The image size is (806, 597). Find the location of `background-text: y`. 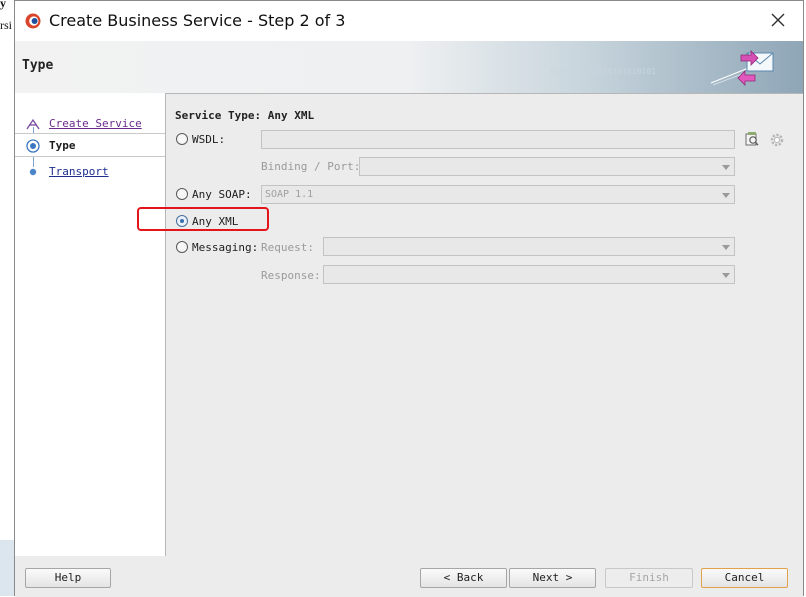

background-text: y is located at coordinates (3, 5).